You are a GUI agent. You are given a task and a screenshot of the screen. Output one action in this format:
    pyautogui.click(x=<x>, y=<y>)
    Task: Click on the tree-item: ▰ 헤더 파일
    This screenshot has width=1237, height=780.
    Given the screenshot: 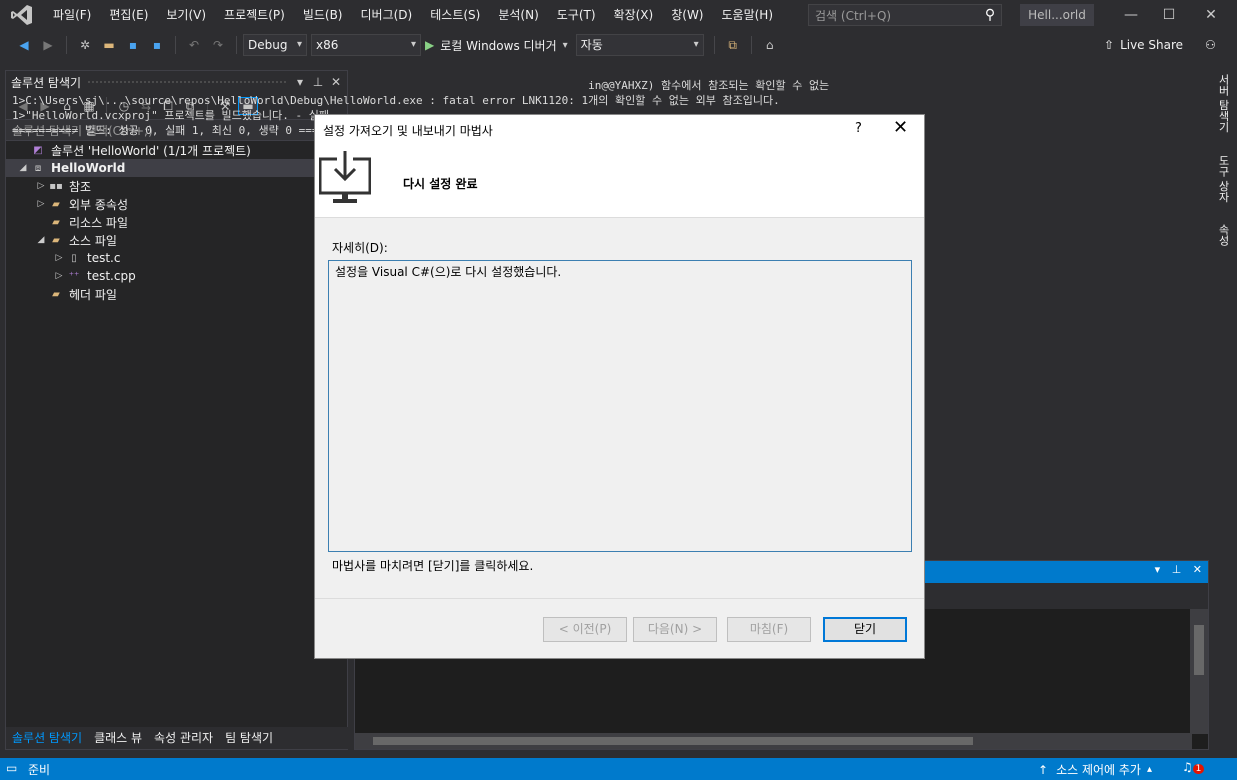 What is the action you would take?
    pyautogui.click(x=176, y=294)
    